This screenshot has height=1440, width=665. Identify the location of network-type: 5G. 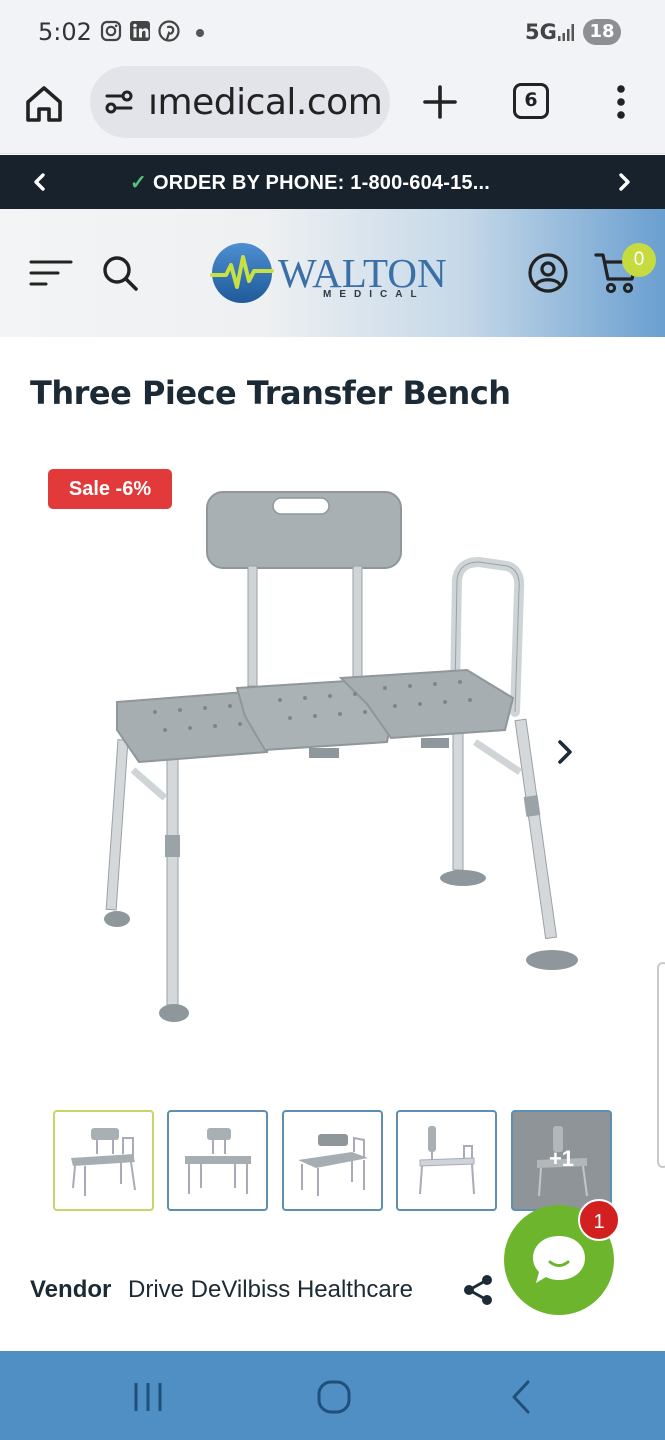
(541, 32).